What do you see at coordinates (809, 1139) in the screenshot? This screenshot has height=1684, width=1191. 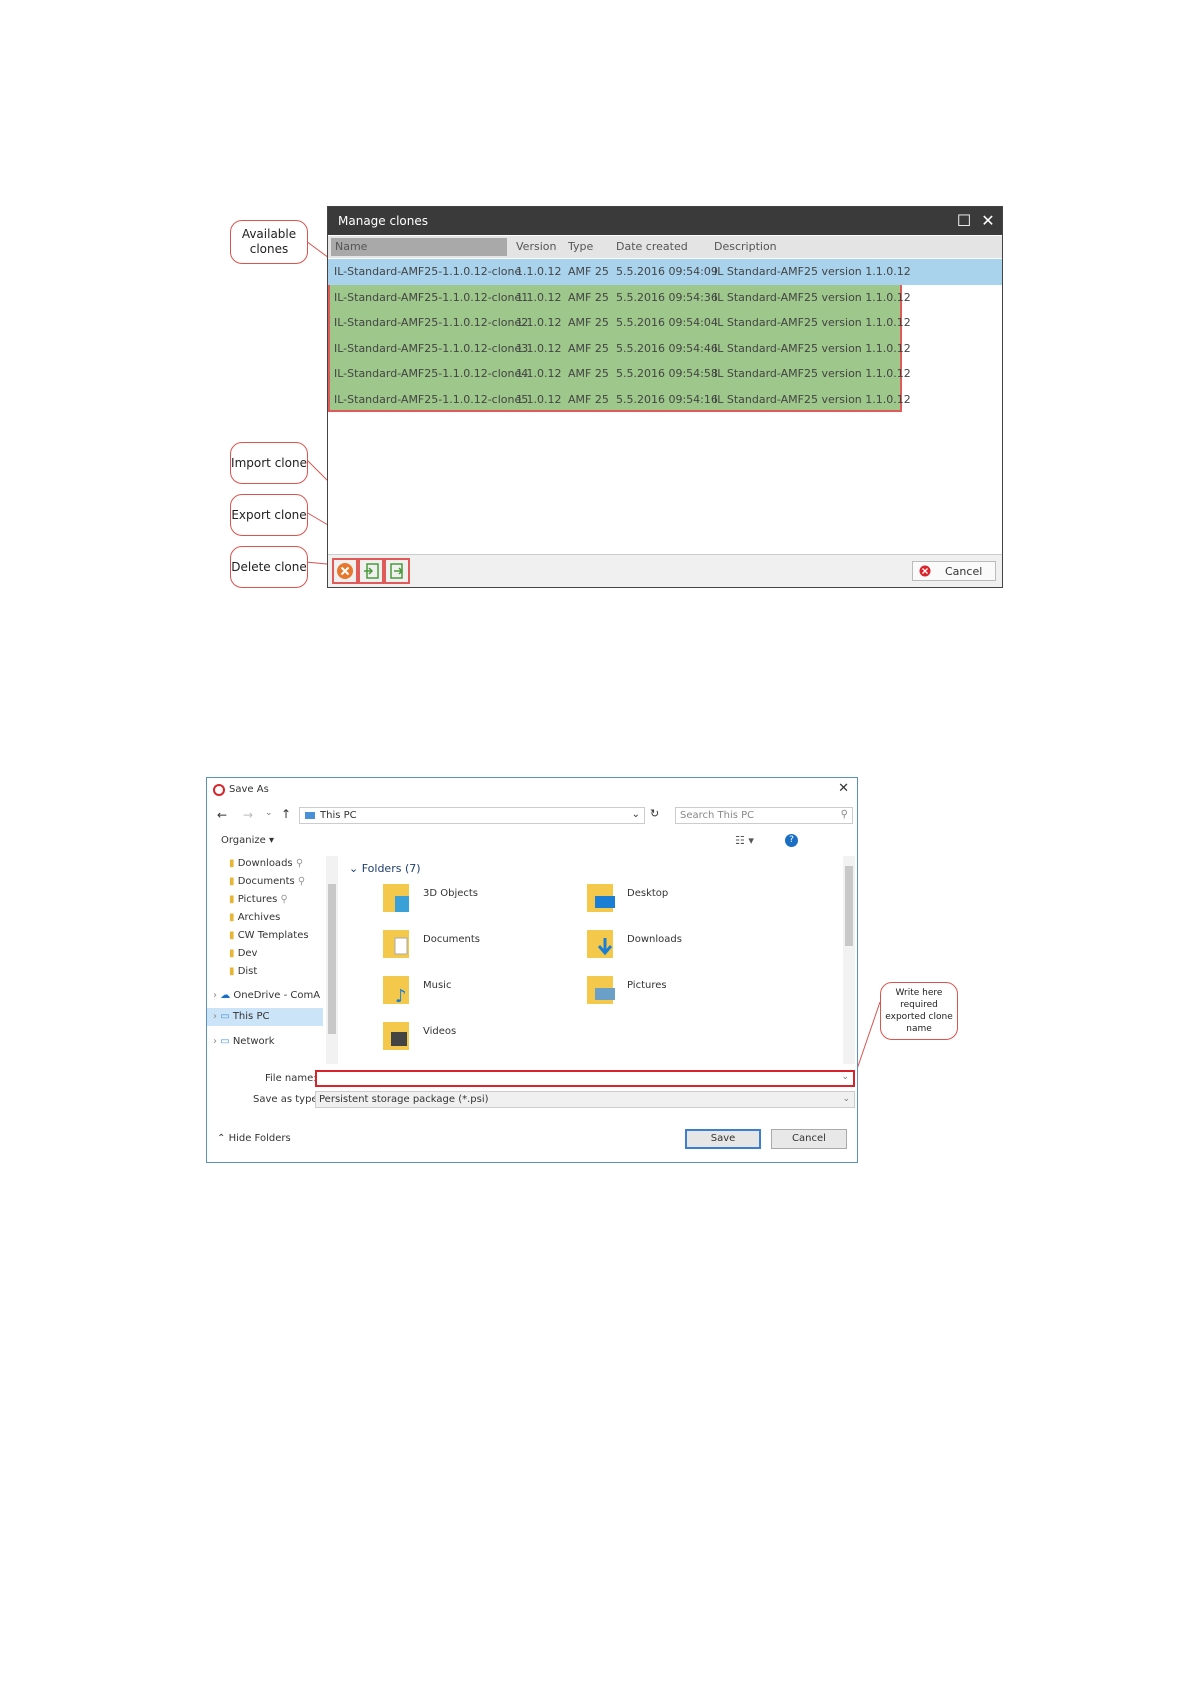 I see `dialog-cancel-button: Cancel` at bounding box center [809, 1139].